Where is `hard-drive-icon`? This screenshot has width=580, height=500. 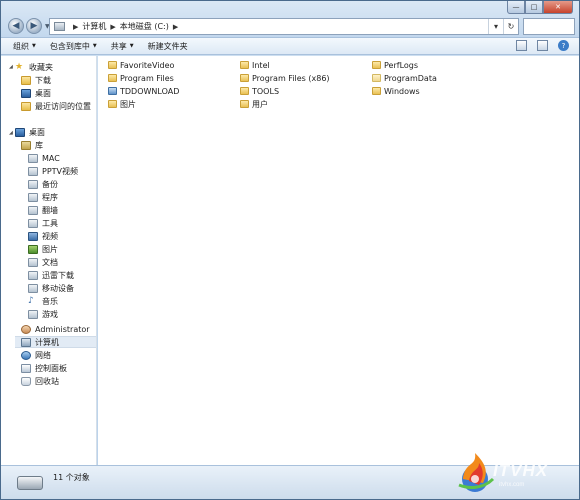
hard-drive-icon is located at coordinates (30, 482).